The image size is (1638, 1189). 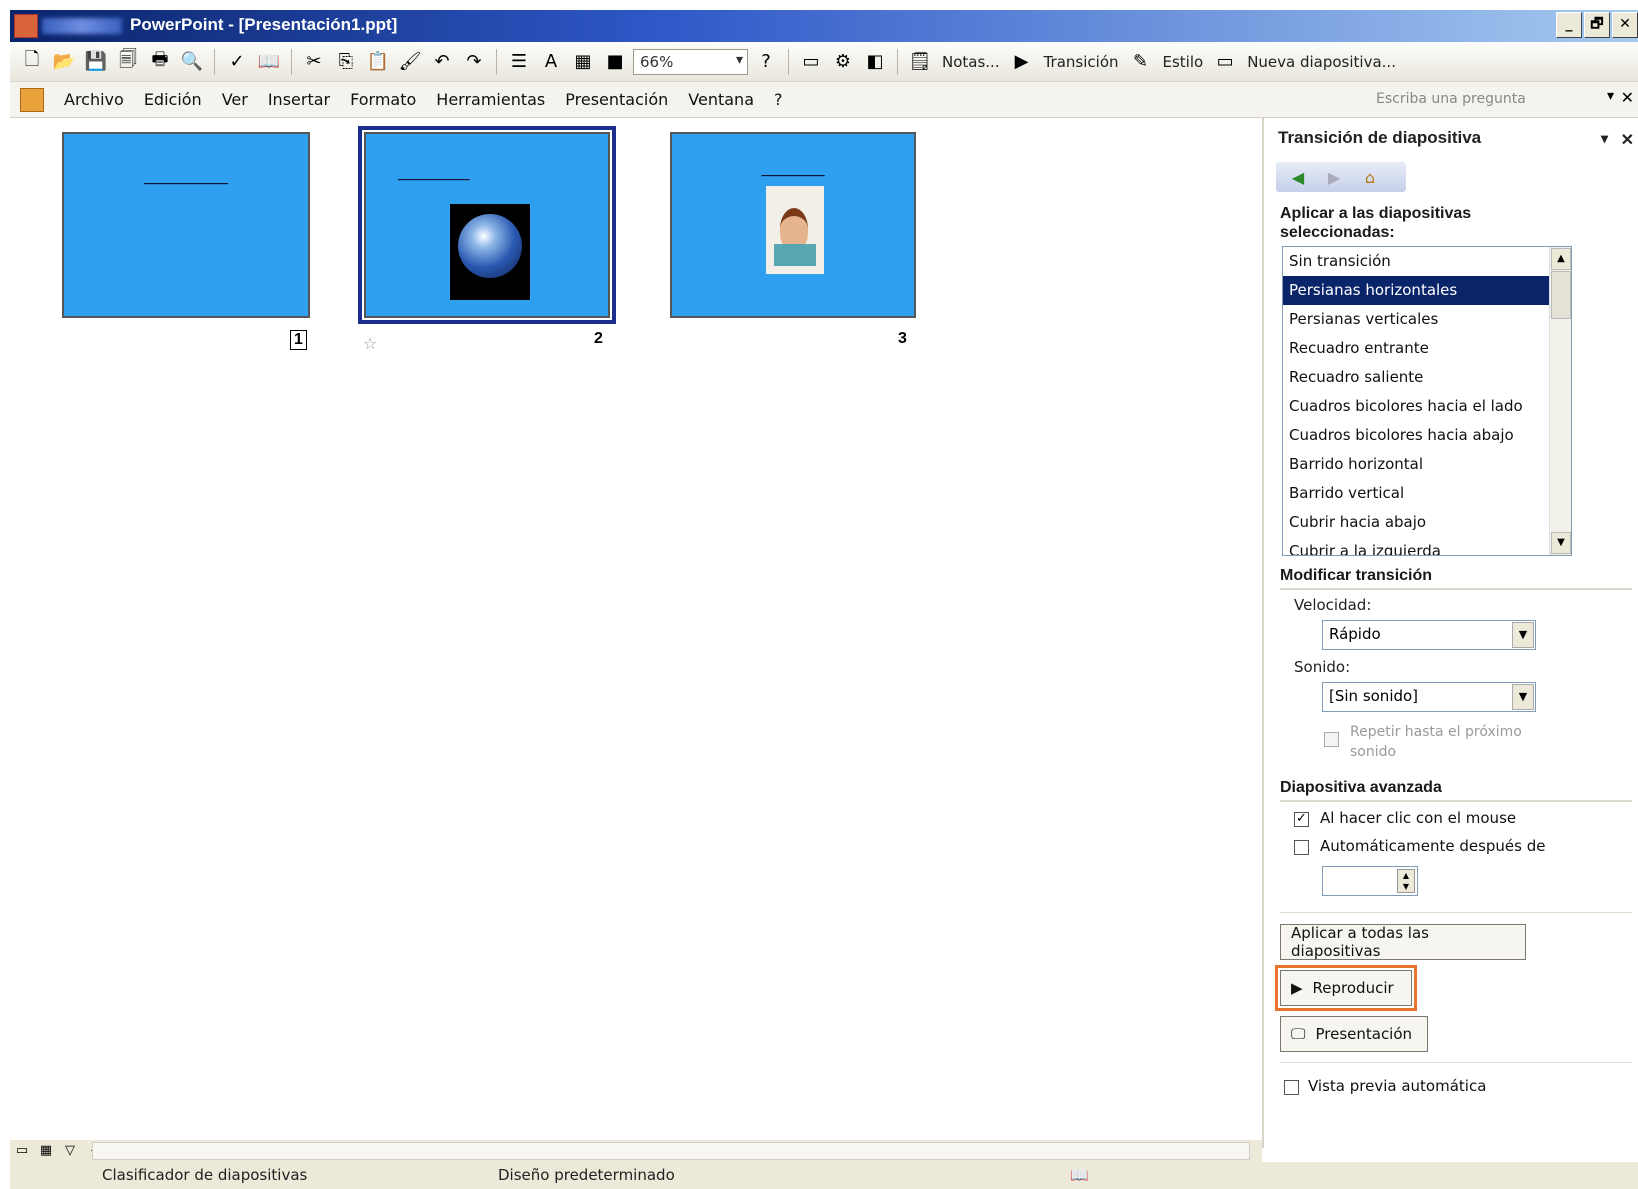 What do you see at coordinates (875, 62) in the screenshot?
I see `hide-slide-icon: ◧` at bounding box center [875, 62].